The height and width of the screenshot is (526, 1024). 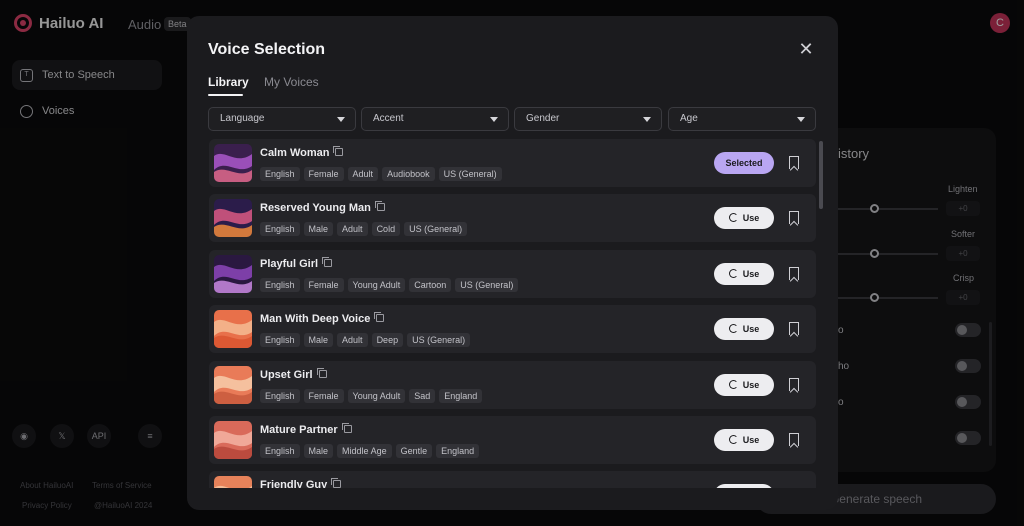 I want to click on voice-name-text: Friendly Guy, so click(x=294, y=483).